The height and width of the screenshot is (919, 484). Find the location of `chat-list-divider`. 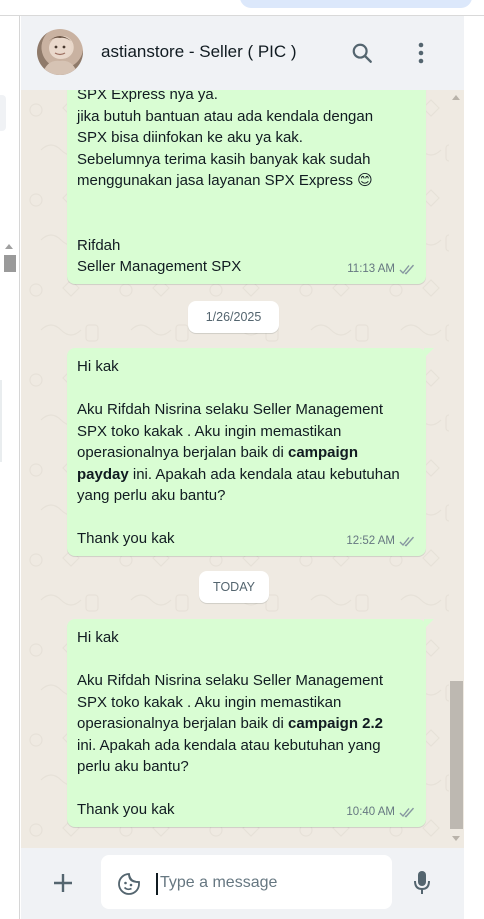

chat-list-divider is located at coordinates (1, 421).